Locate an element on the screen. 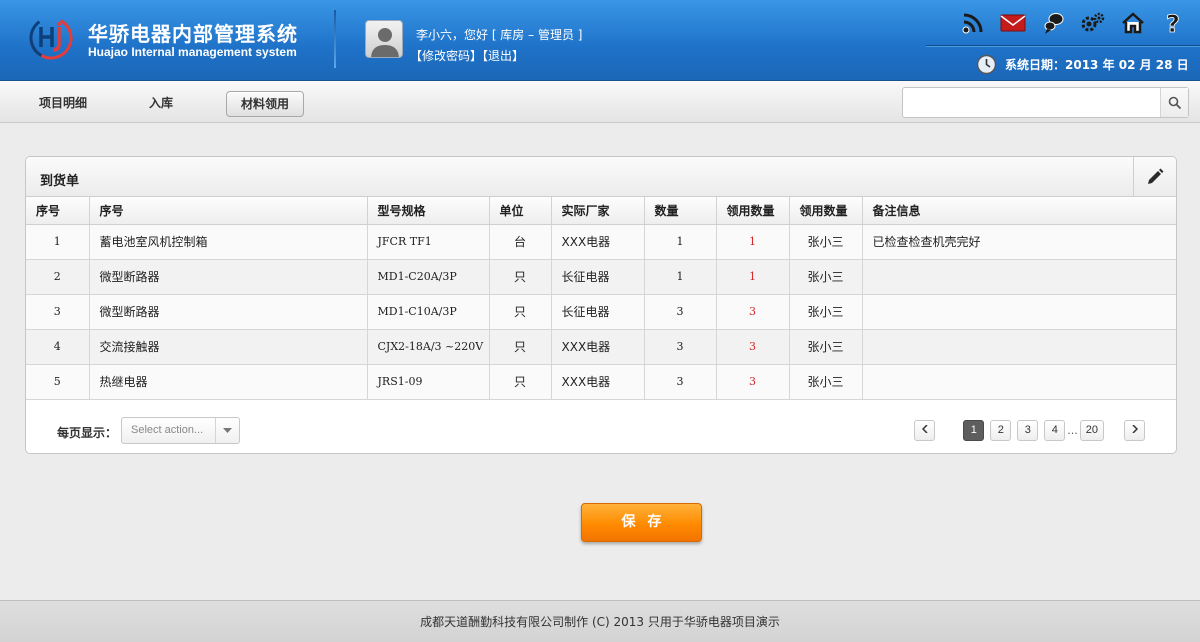  user-avatar-icon is located at coordinates (385, 42).